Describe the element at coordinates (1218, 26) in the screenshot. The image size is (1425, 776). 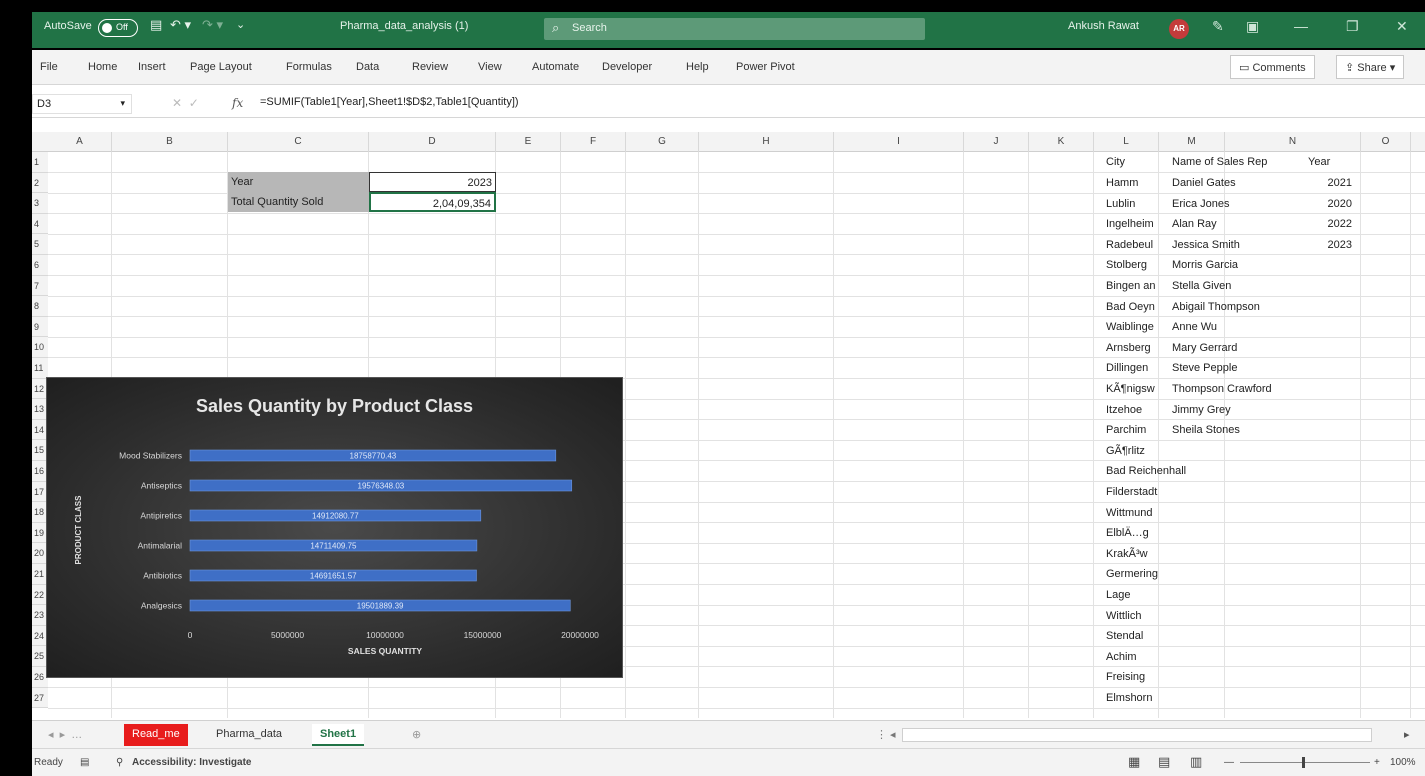
I see `pen-icon: ✎` at that location.